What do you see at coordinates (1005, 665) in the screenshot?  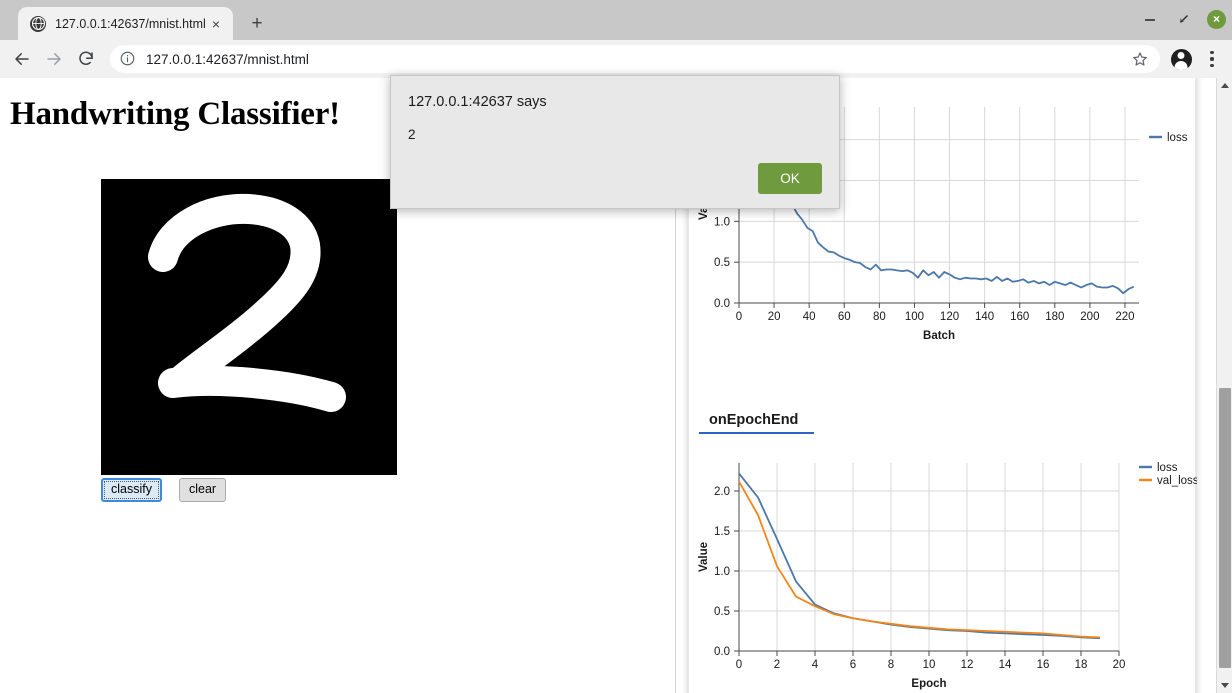 I see `svg-text: 14` at bounding box center [1005, 665].